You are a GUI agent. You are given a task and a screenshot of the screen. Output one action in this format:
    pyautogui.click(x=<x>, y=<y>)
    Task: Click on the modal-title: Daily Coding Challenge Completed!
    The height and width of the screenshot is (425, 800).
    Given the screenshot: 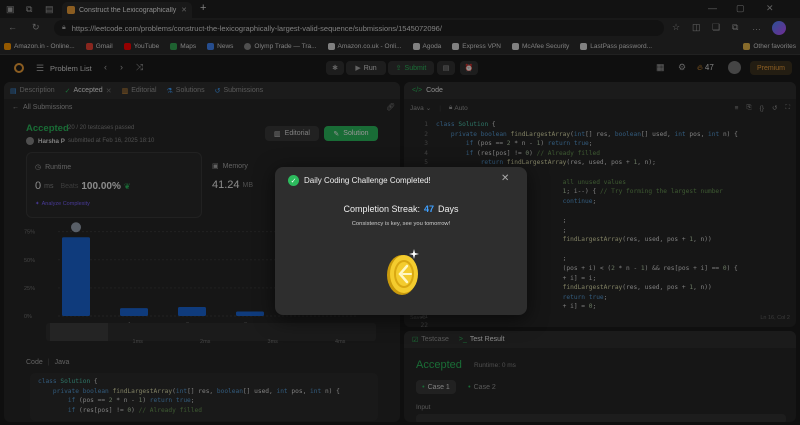 What is the action you would take?
    pyautogui.click(x=367, y=180)
    